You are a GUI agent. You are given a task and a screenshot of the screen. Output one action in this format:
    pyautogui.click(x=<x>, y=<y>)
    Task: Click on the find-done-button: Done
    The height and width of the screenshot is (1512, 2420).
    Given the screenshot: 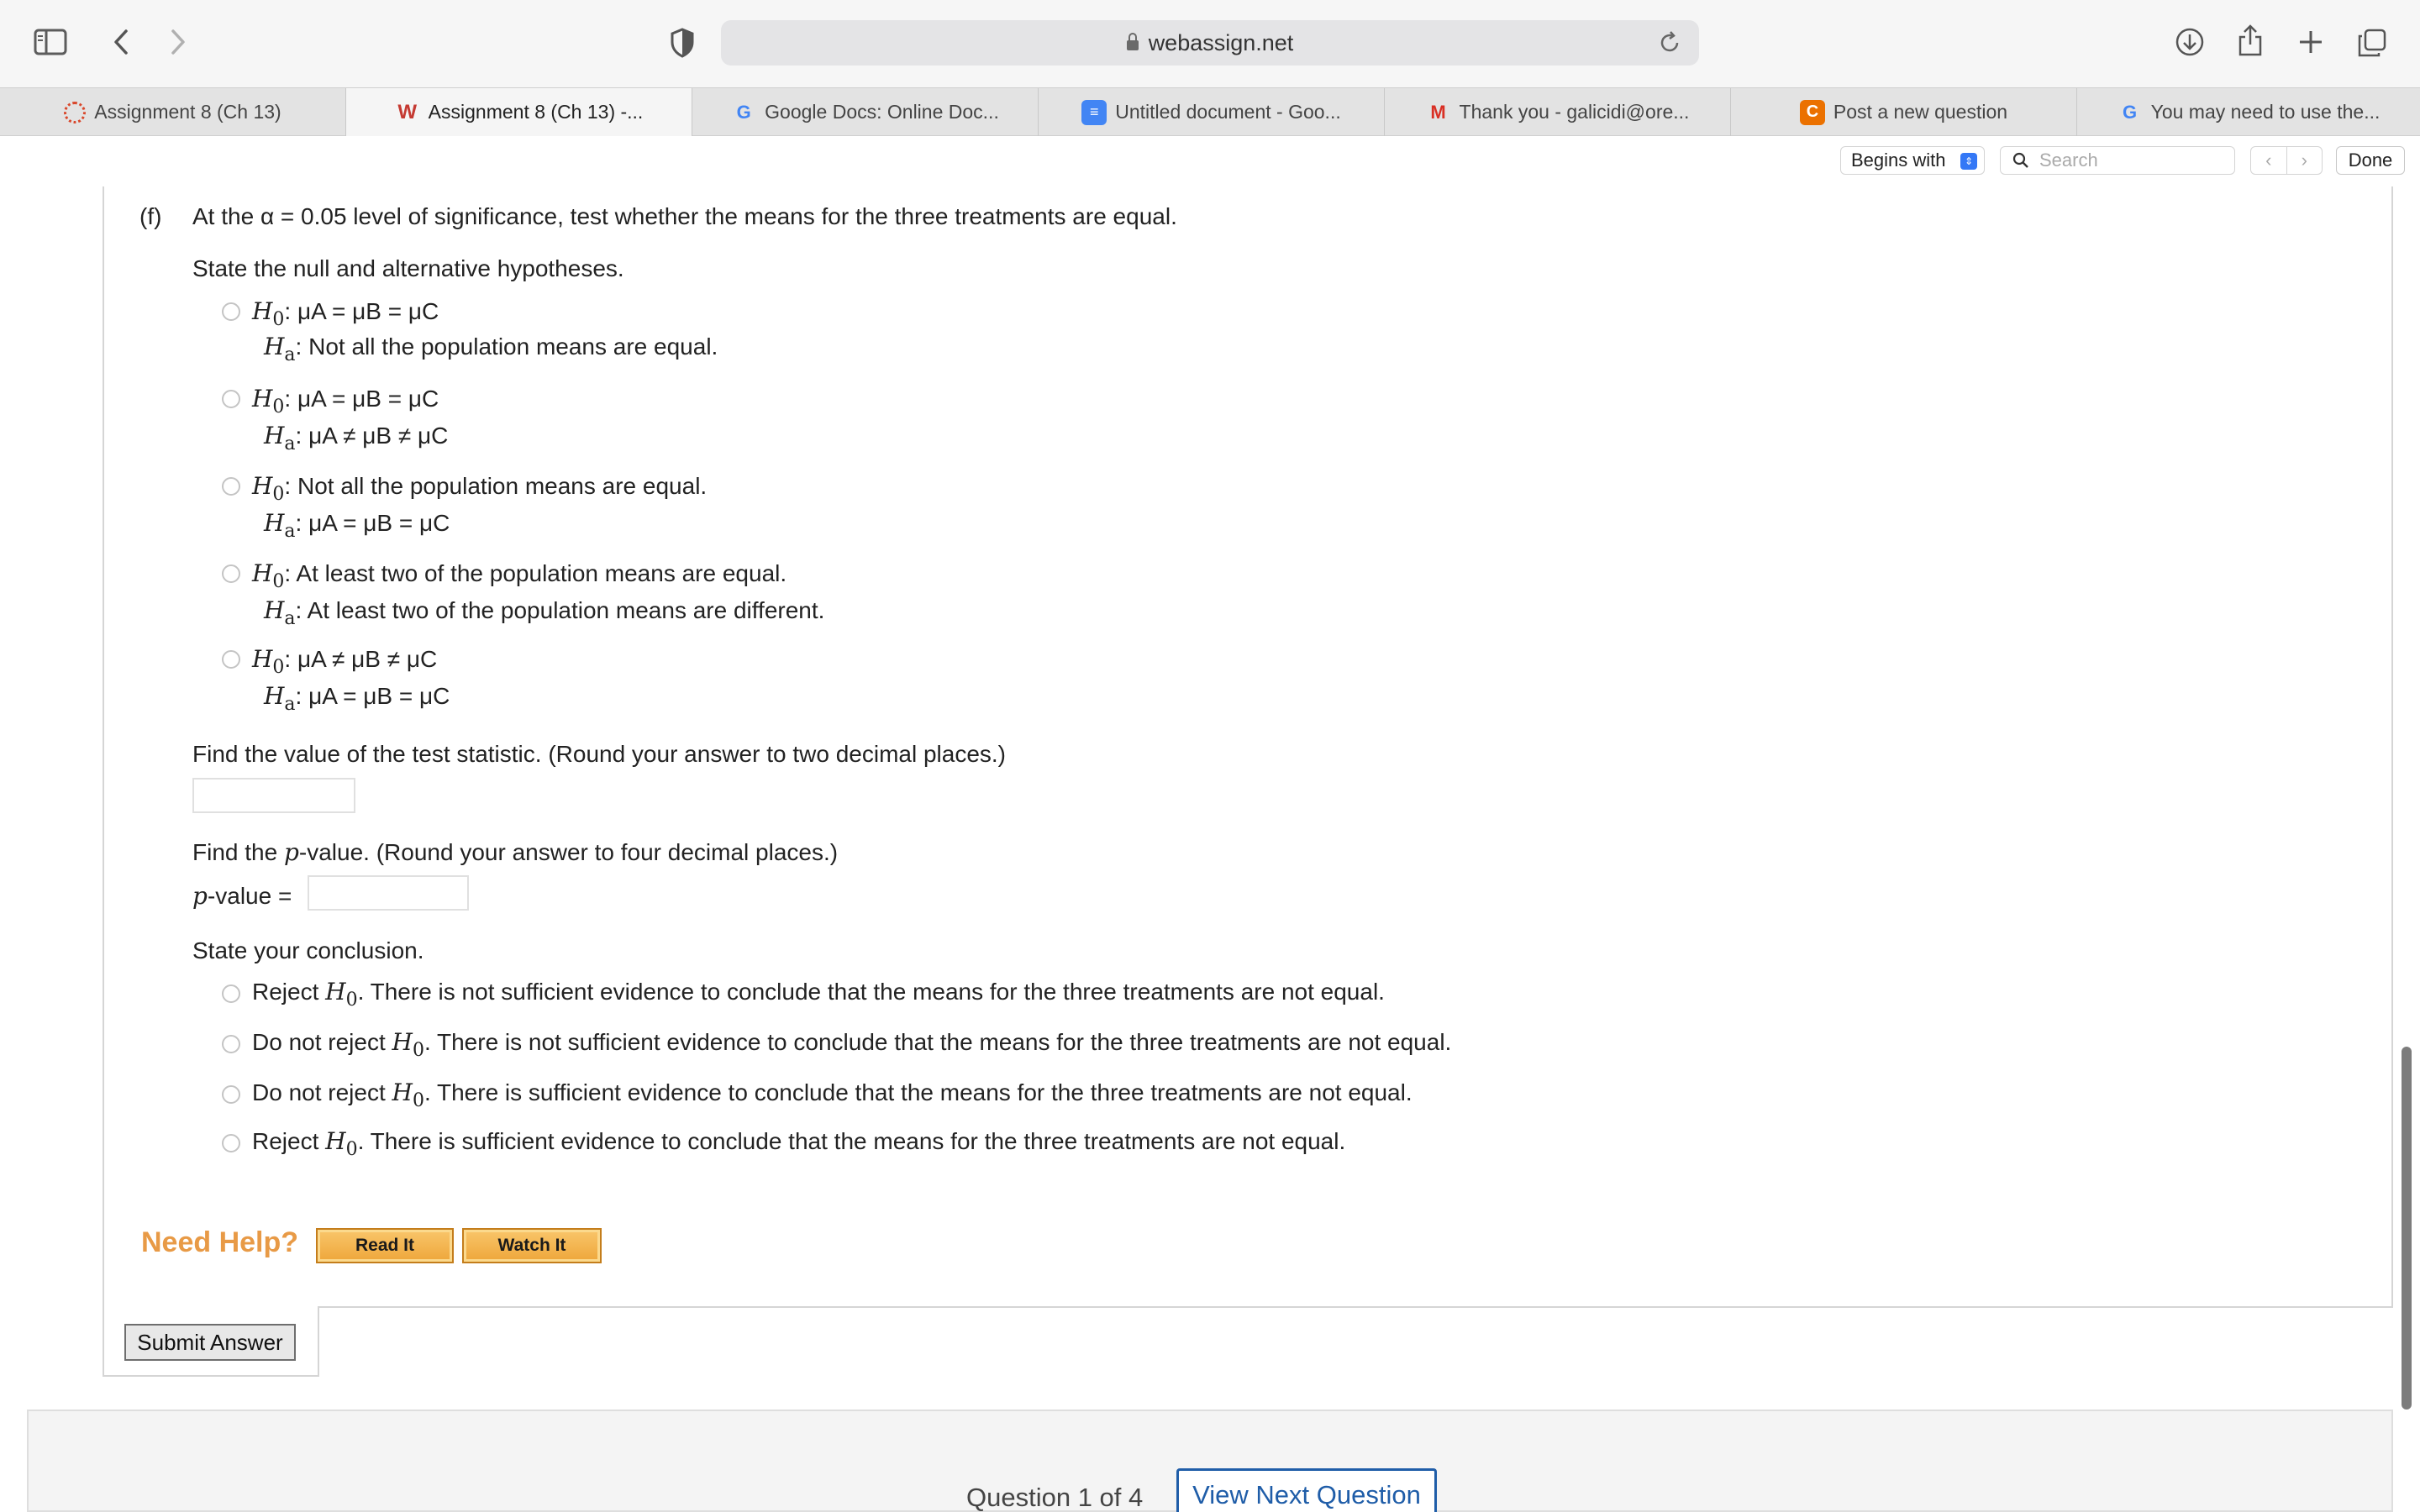 What is the action you would take?
    pyautogui.click(x=2370, y=160)
    